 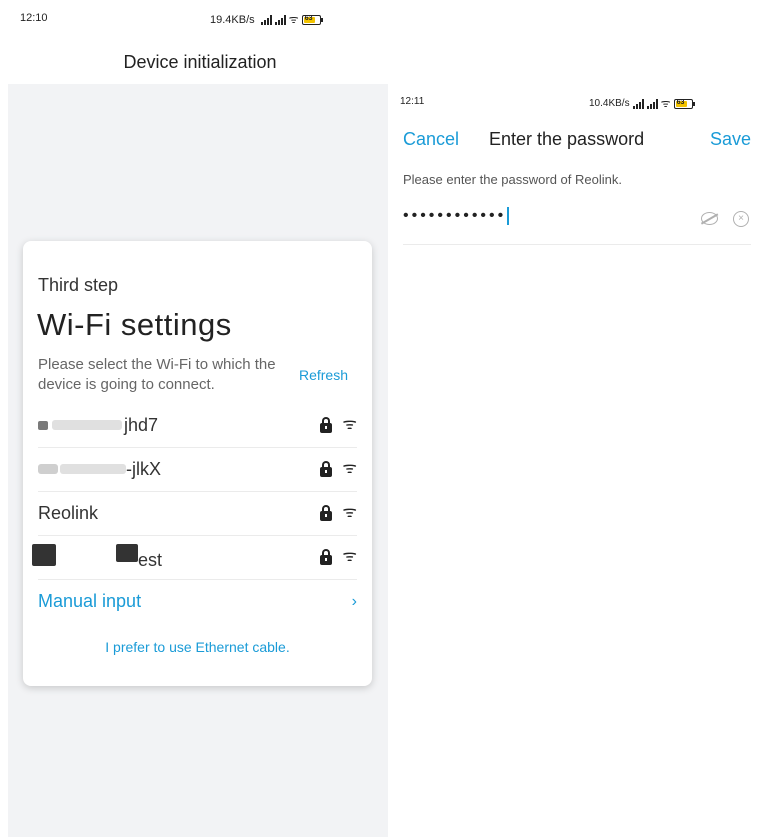 What do you see at coordinates (431, 139) in the screenshot?
I see `cancel-button: Cancel` at bounding box center [431, 139].